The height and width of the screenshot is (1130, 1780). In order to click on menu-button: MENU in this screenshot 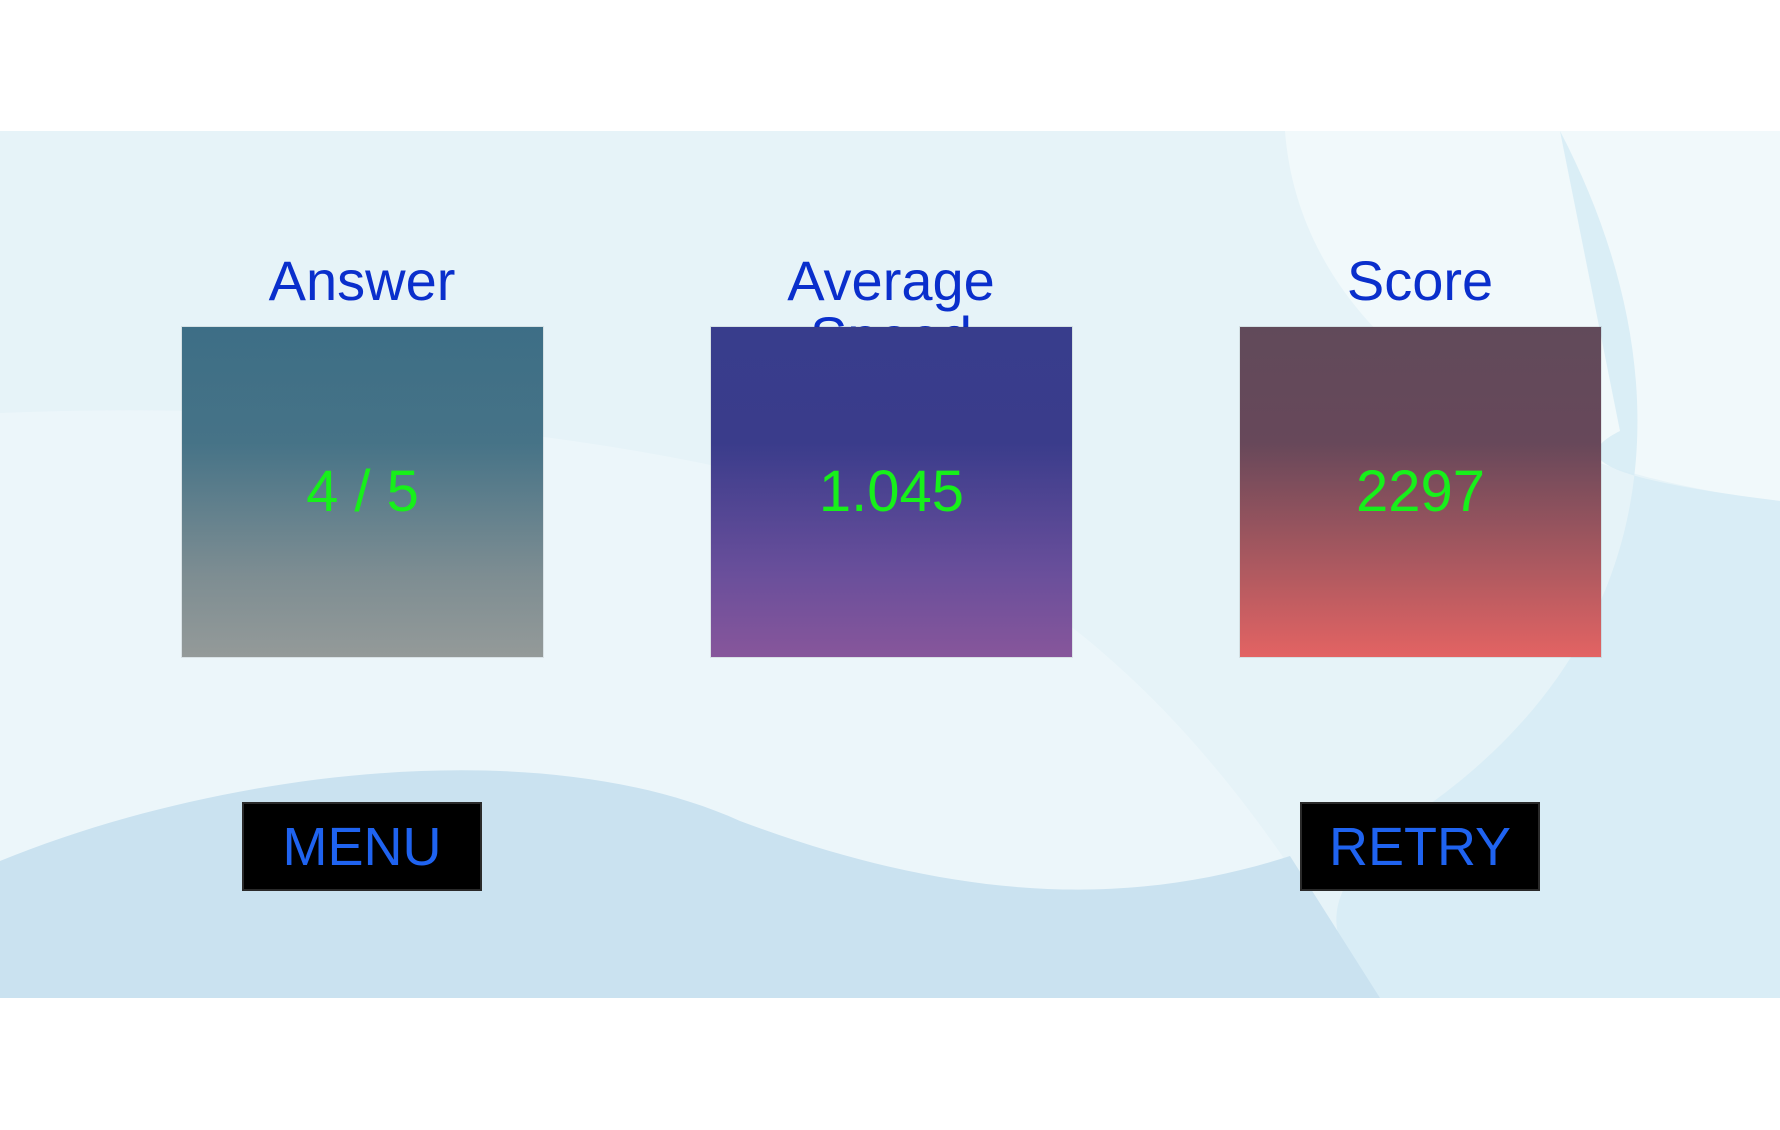, I will do `click(362, 846)`.